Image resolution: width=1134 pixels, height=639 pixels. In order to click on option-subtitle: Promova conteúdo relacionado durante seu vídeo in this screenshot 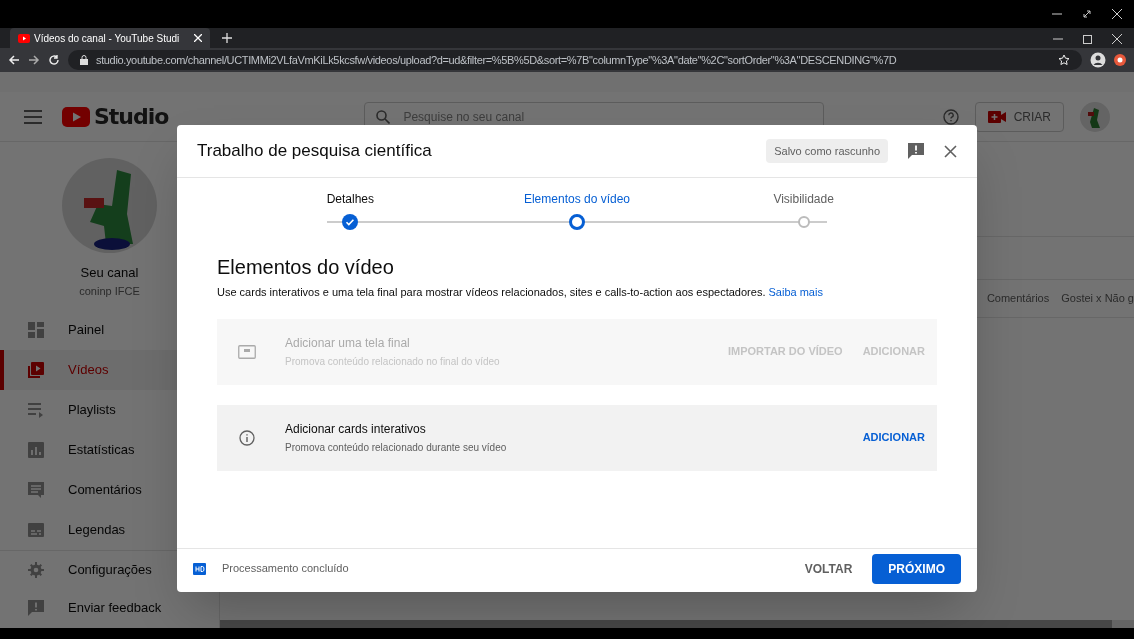, I will do `click(396, 448)`.